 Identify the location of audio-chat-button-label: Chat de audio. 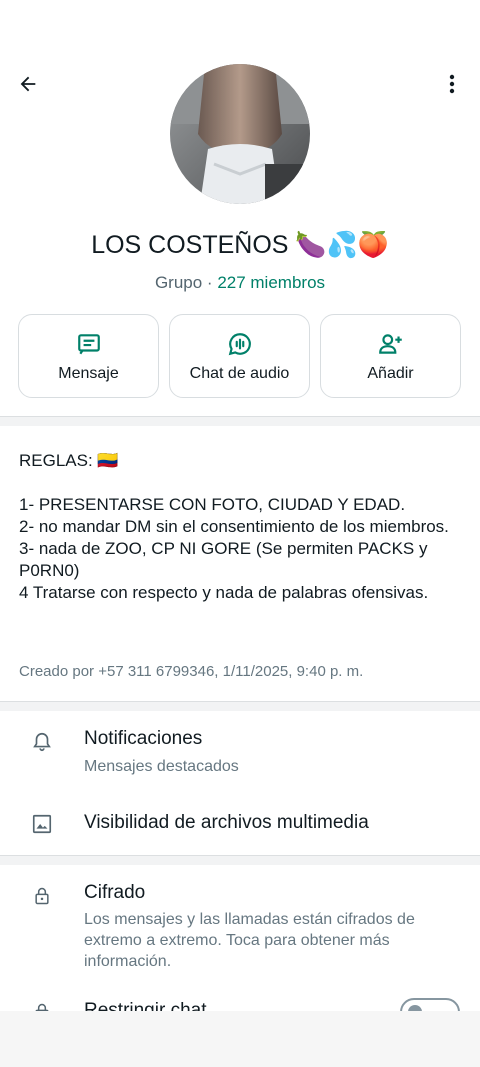
(239, 373).